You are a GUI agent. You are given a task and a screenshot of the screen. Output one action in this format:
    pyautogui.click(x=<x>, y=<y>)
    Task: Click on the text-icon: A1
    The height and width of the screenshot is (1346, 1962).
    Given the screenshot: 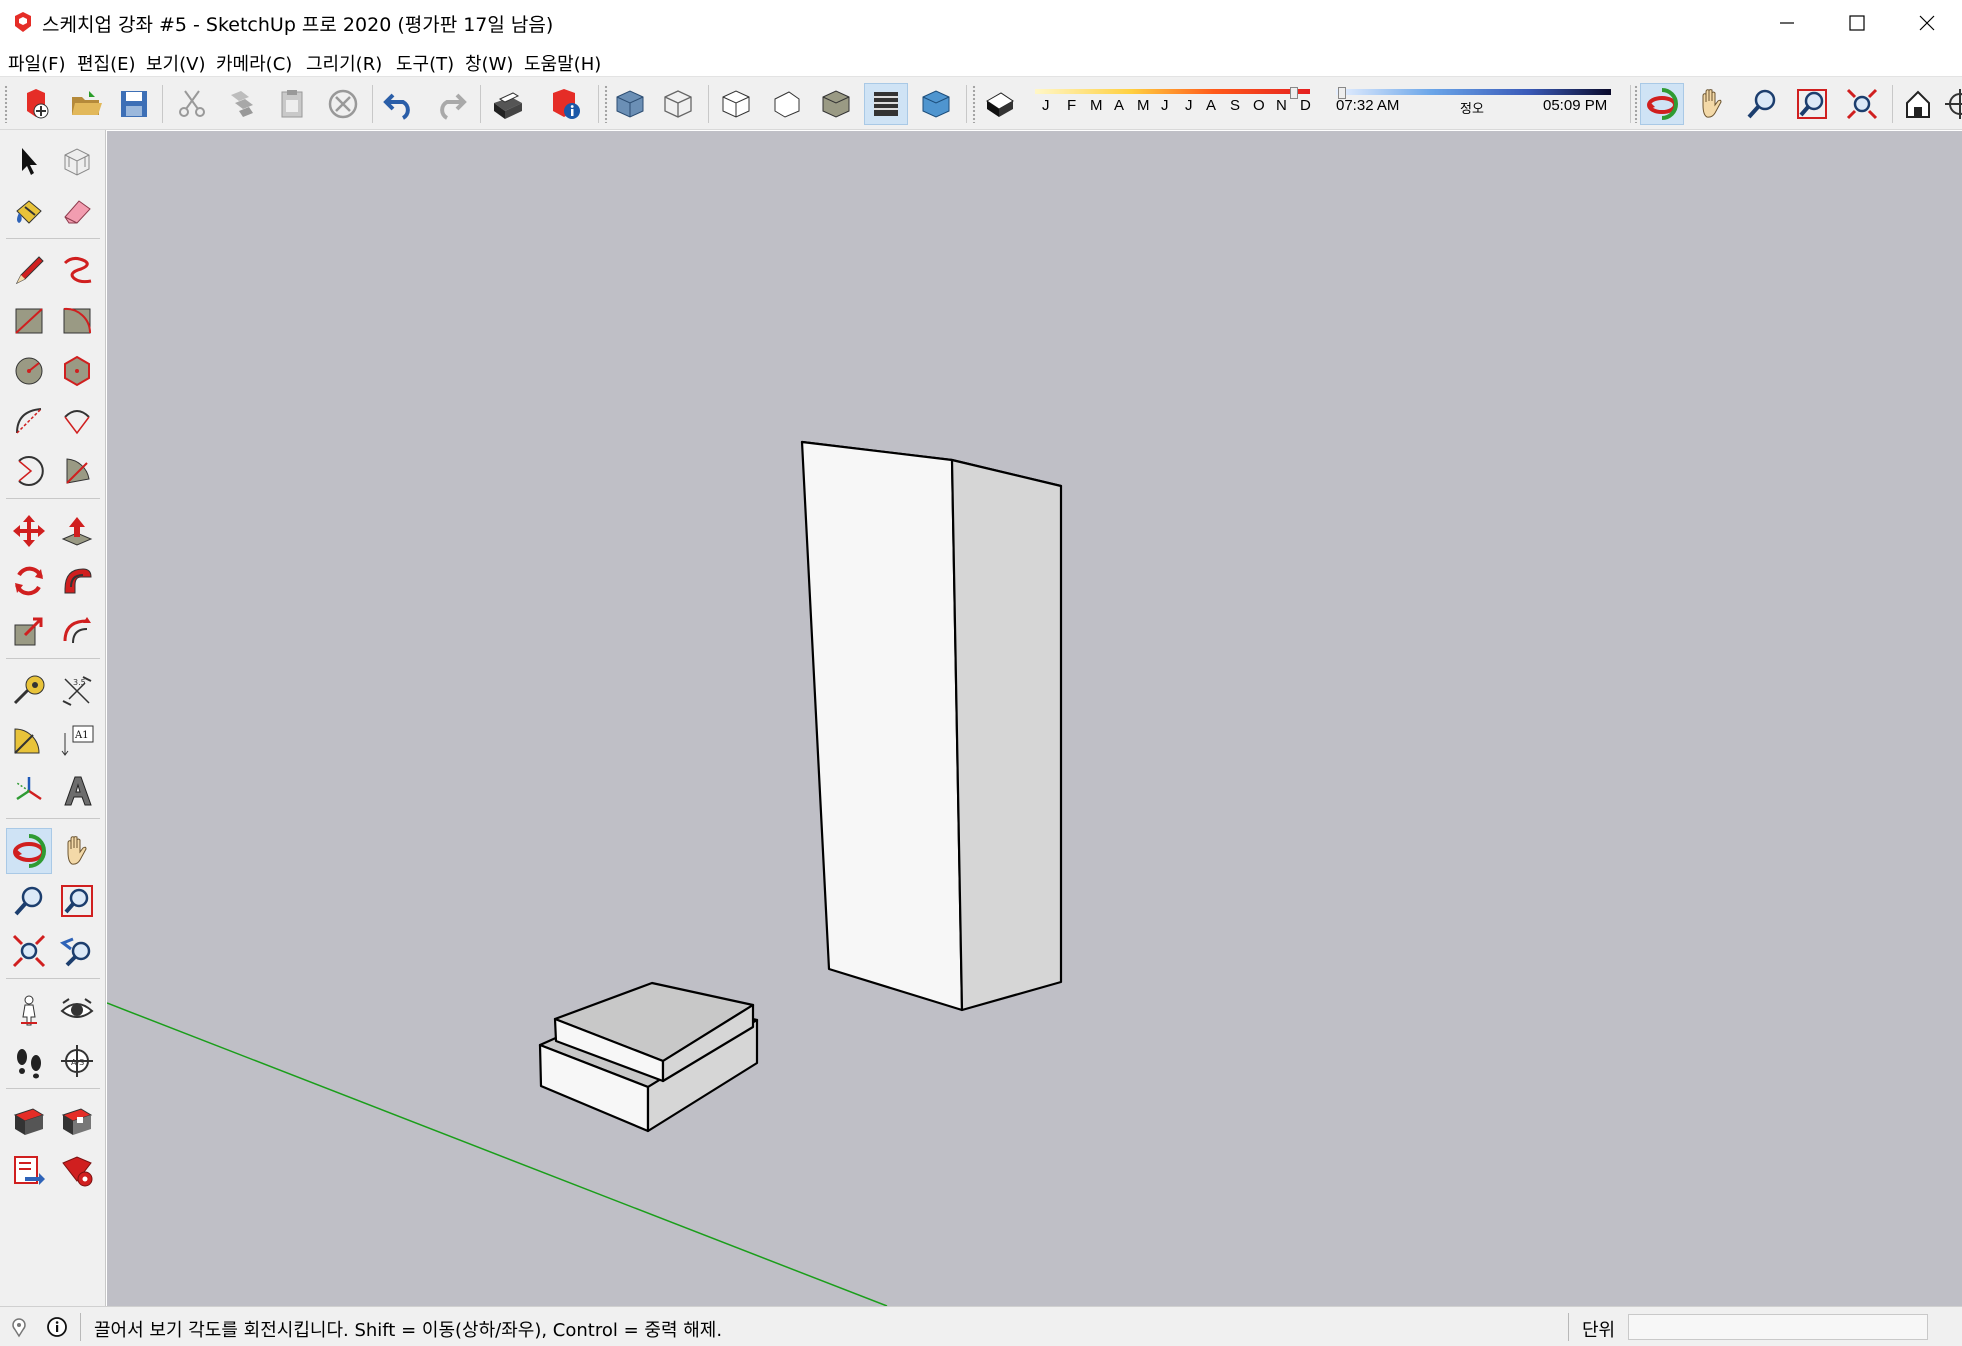 What is the action you would take?
    pyautogui.click(x=77, y=741)
    